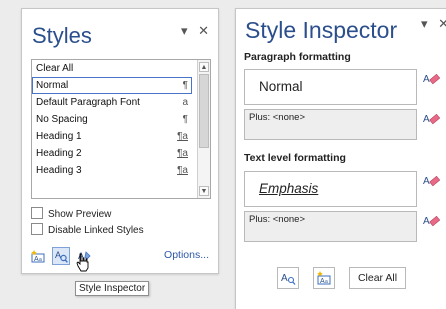 This screenshot has width=446, height=309. I want to click on style-item-heading-3: Heading 3 ¶a, so click(112, 170).